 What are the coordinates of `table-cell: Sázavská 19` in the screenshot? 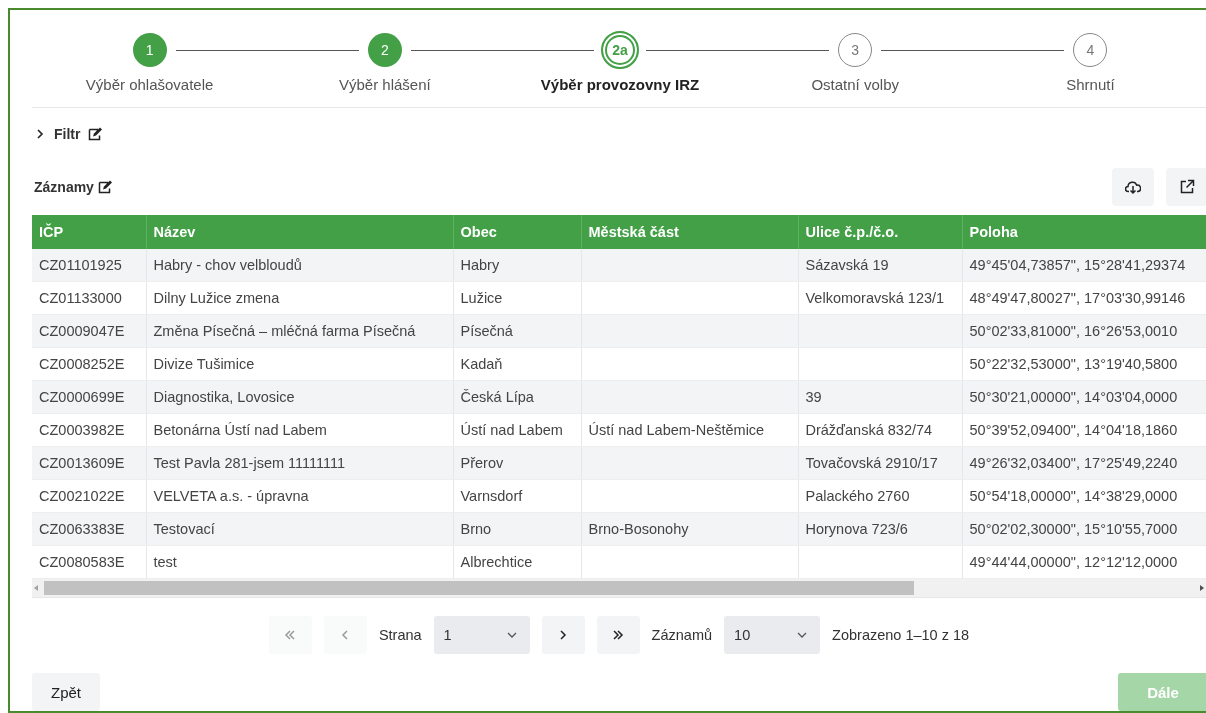 It's located at (847, 265).